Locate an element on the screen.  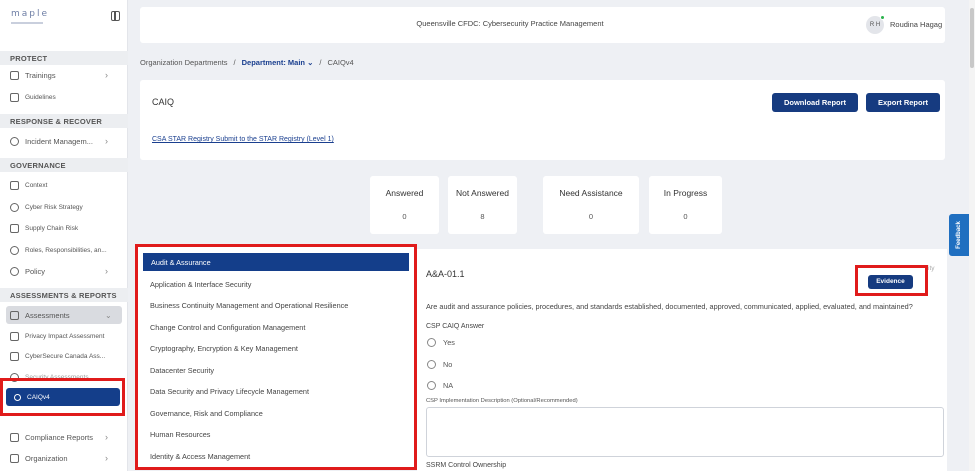
user-name: Roudina Hagag is located at coordinates (916, 24).